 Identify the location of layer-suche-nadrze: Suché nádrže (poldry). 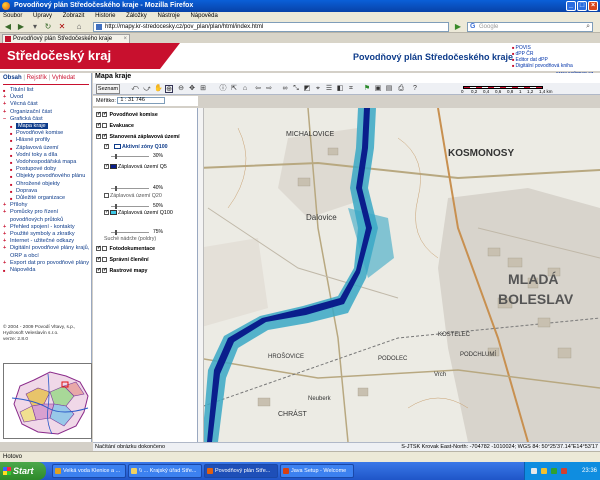
(130, 239).